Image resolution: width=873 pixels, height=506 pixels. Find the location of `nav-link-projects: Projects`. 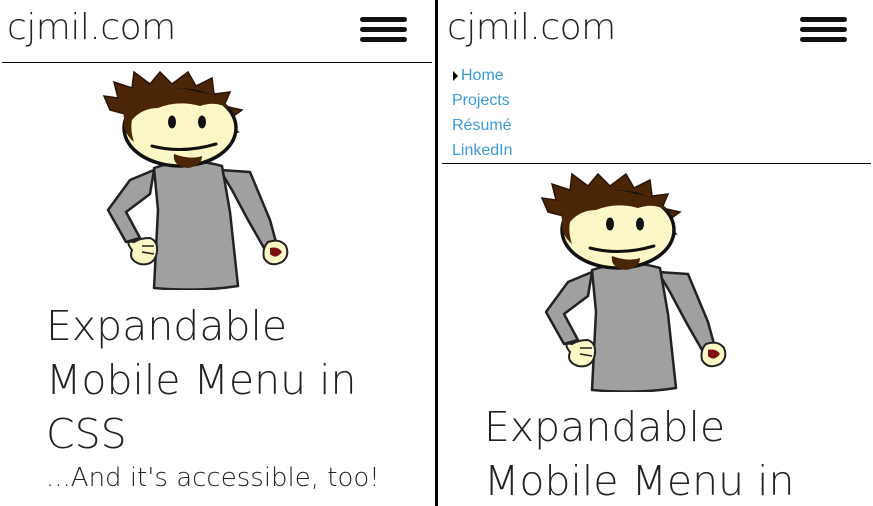

nav-link-projects: Projects is located at coordinates (481, 100).